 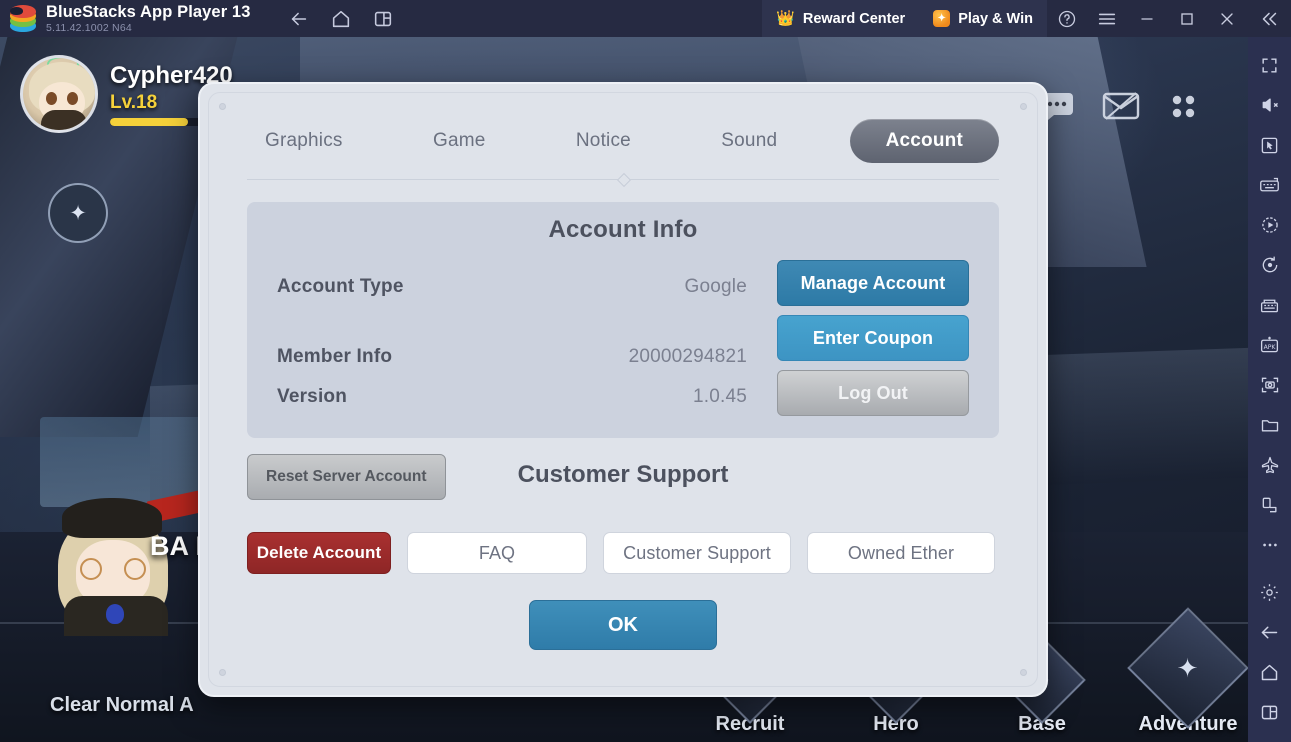 I want to click on row-label: Version, so click(x=312, y=396).